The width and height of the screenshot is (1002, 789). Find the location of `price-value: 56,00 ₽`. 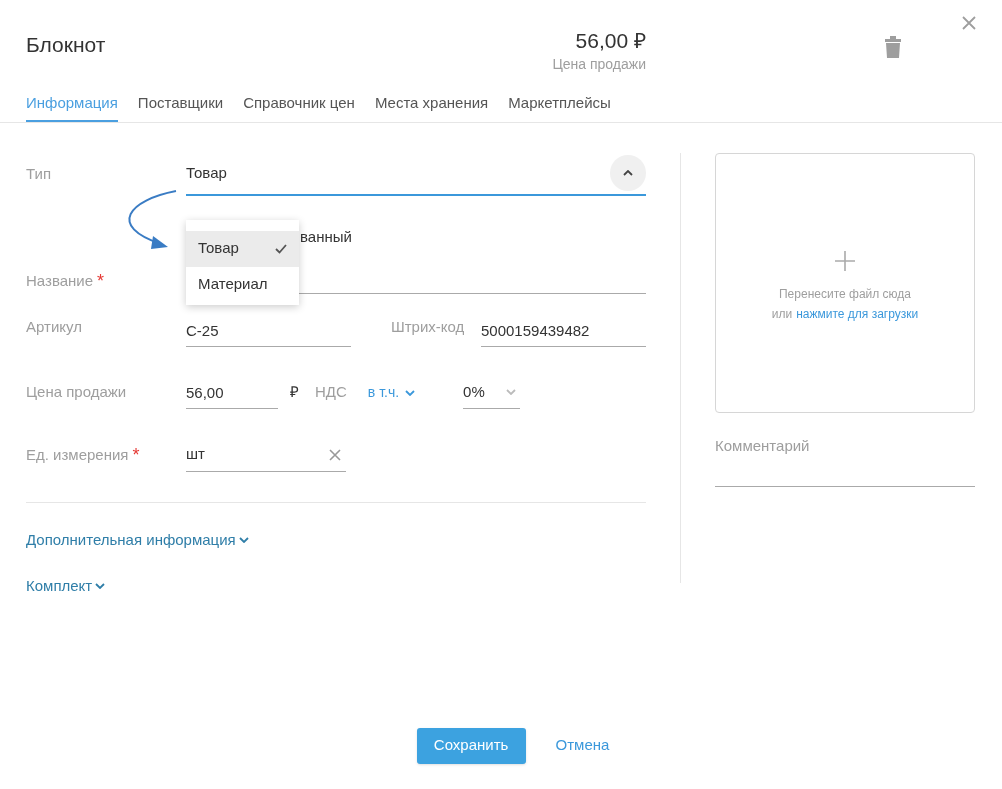

price-value: 56,00 ₽ is located at coordinates (610, 41).